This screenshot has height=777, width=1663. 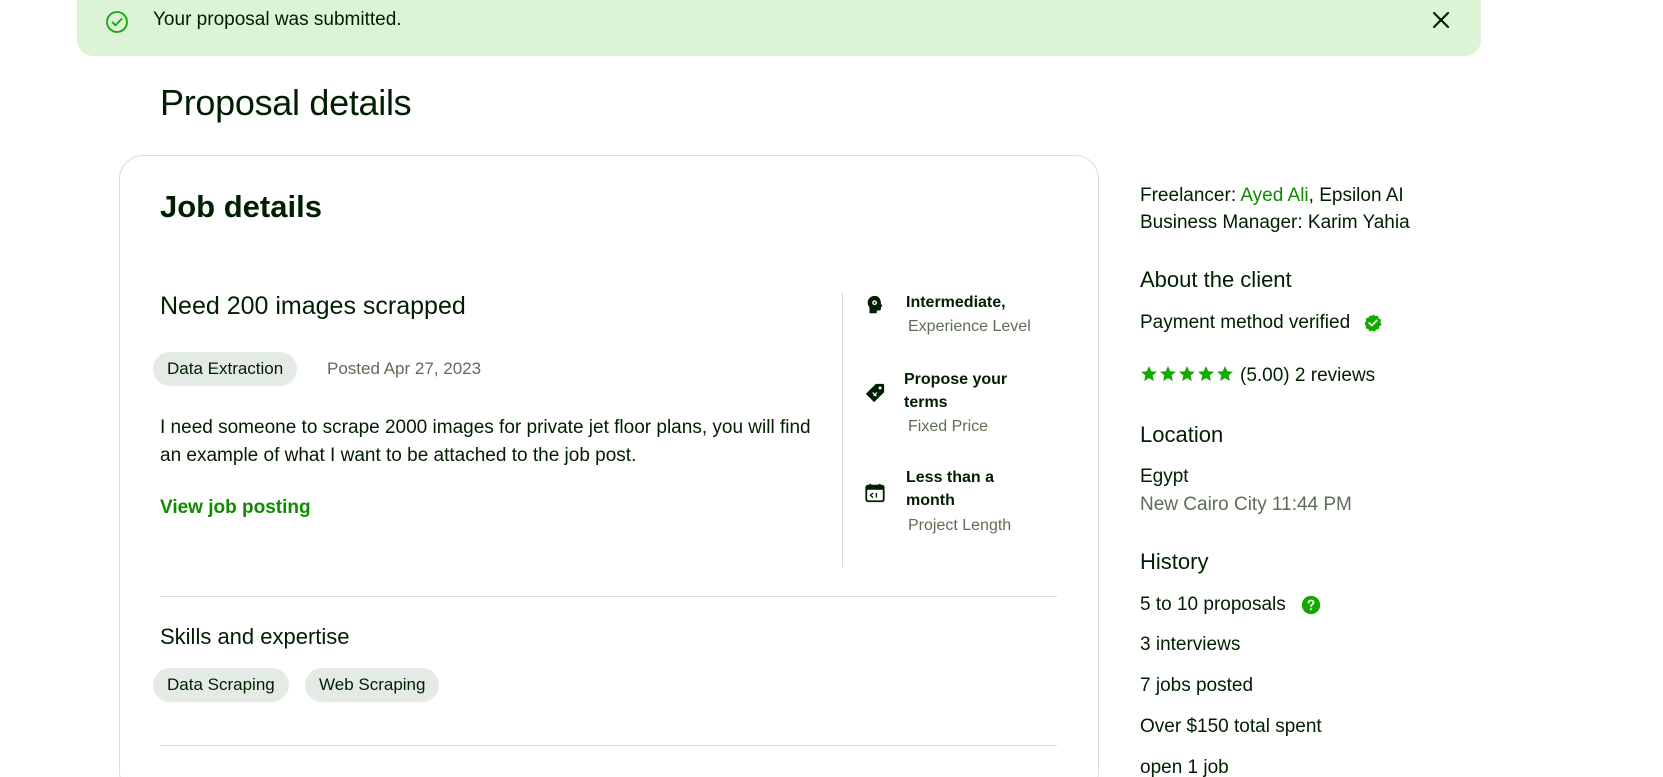 I want to click on history-proposals: 5 to 10 proposals, so click(x=1230, y=605).